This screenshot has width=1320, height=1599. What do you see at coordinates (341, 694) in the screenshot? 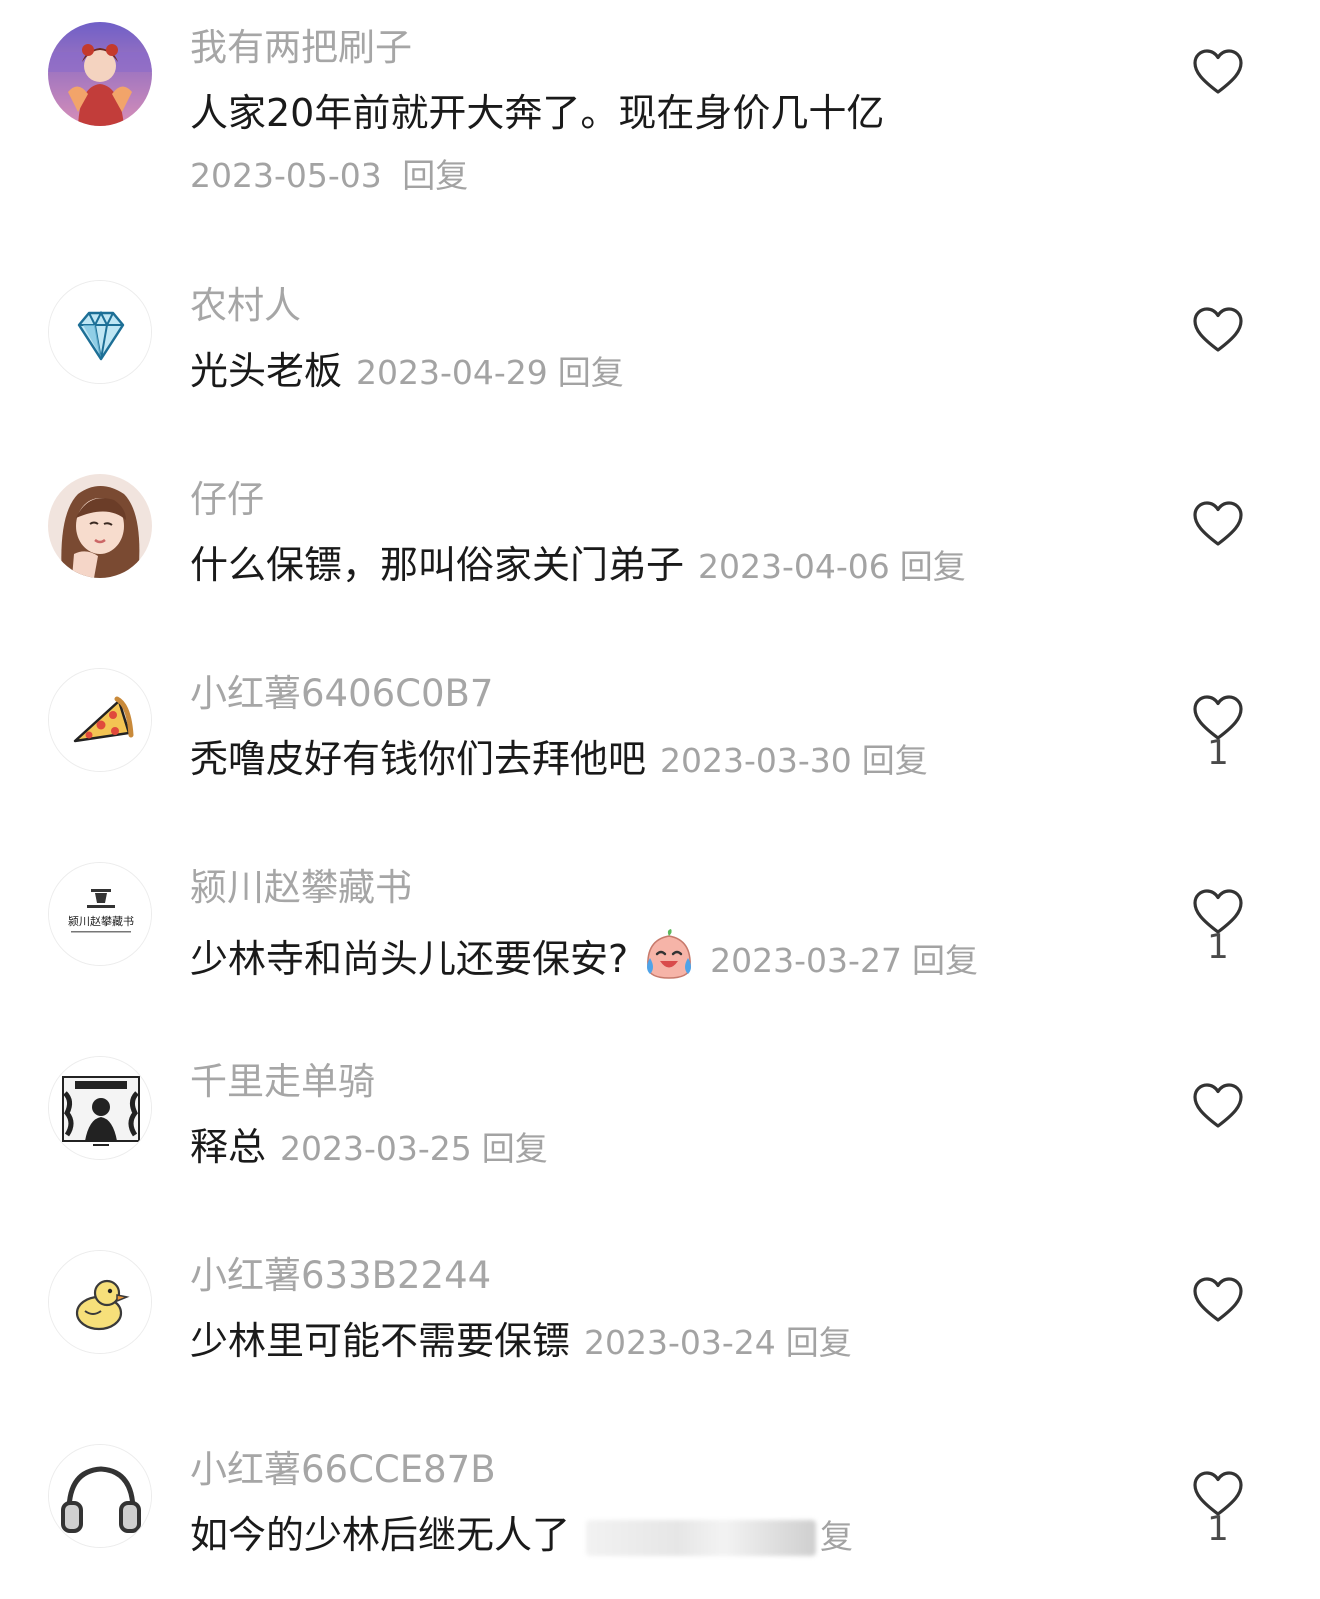
I see `username: 小红薯6406C0B7` at bounding box center [341, 694].